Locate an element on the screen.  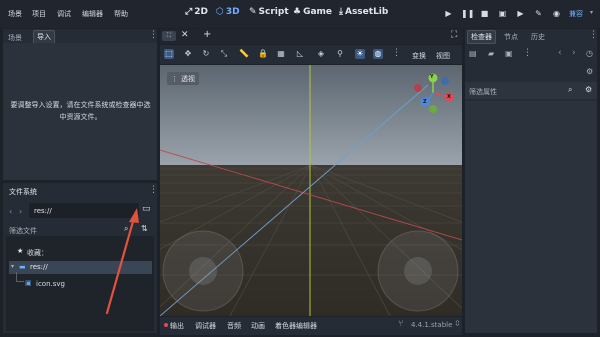
annotation-arrow is located at coordinates (122, 261).